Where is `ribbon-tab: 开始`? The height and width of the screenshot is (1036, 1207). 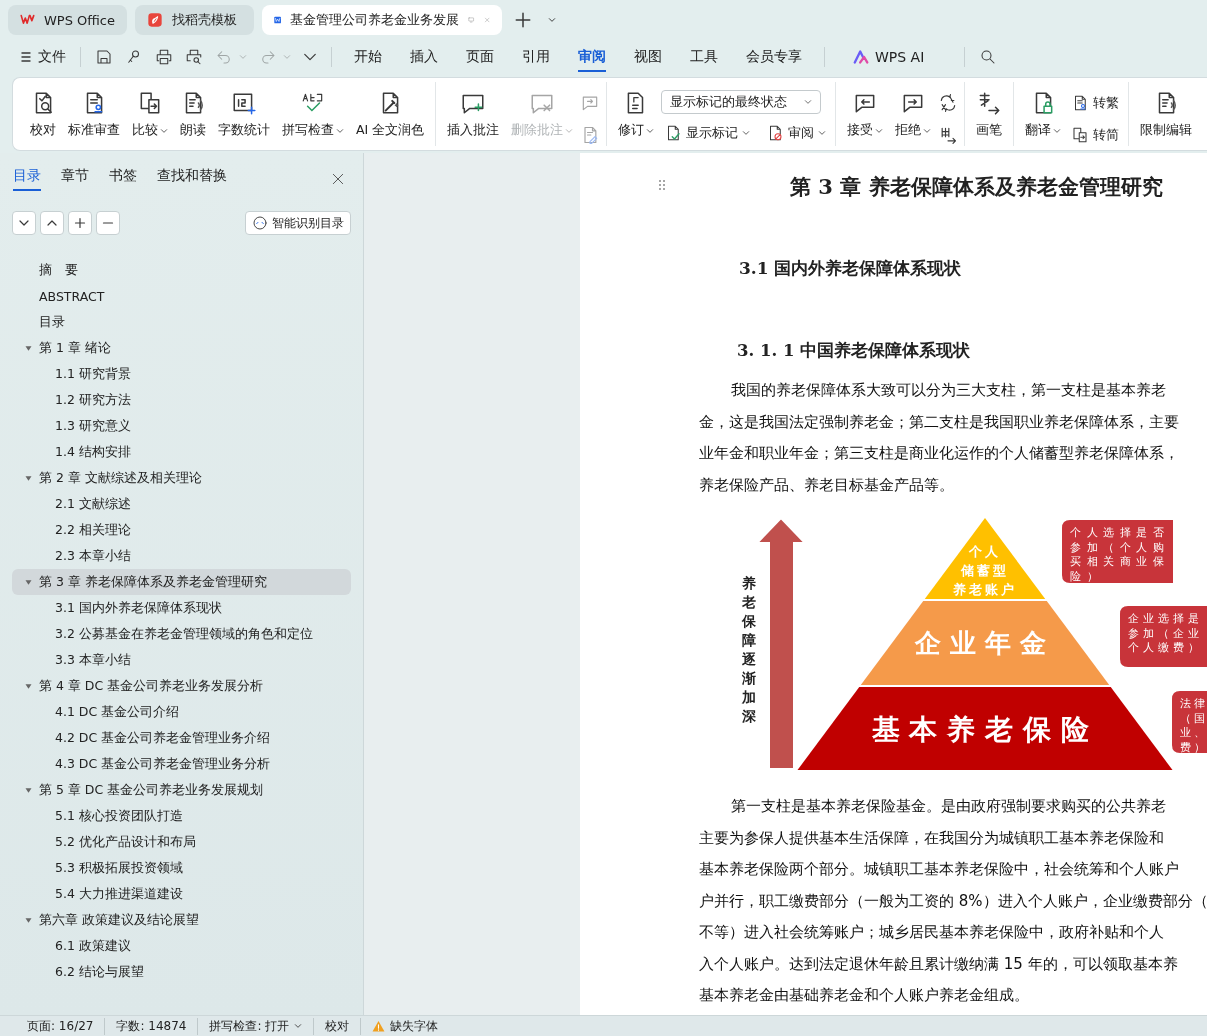 ribbon-tab: 开始 is located at coordinates (368, 57).